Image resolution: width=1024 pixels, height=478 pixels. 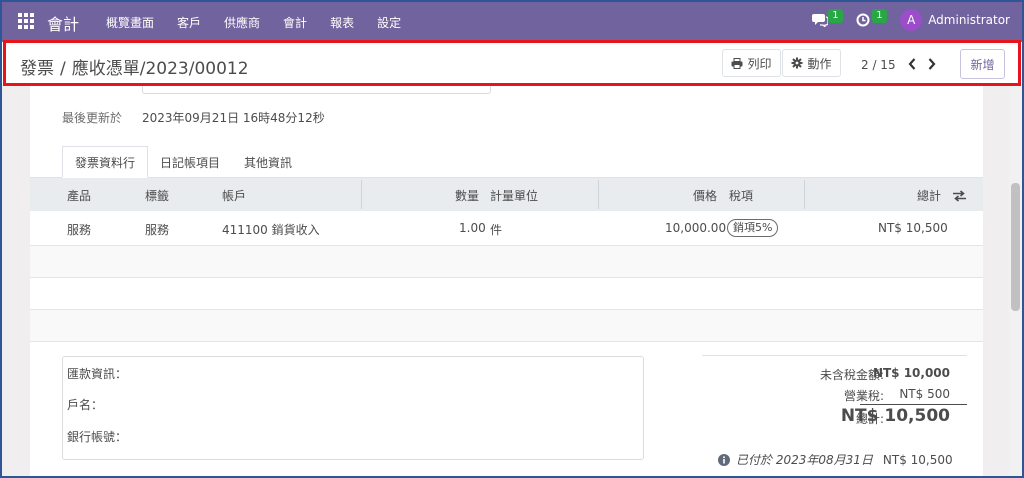 I want to click on tab-journal-items: 日記帳項目, so click(x=190, y=162).